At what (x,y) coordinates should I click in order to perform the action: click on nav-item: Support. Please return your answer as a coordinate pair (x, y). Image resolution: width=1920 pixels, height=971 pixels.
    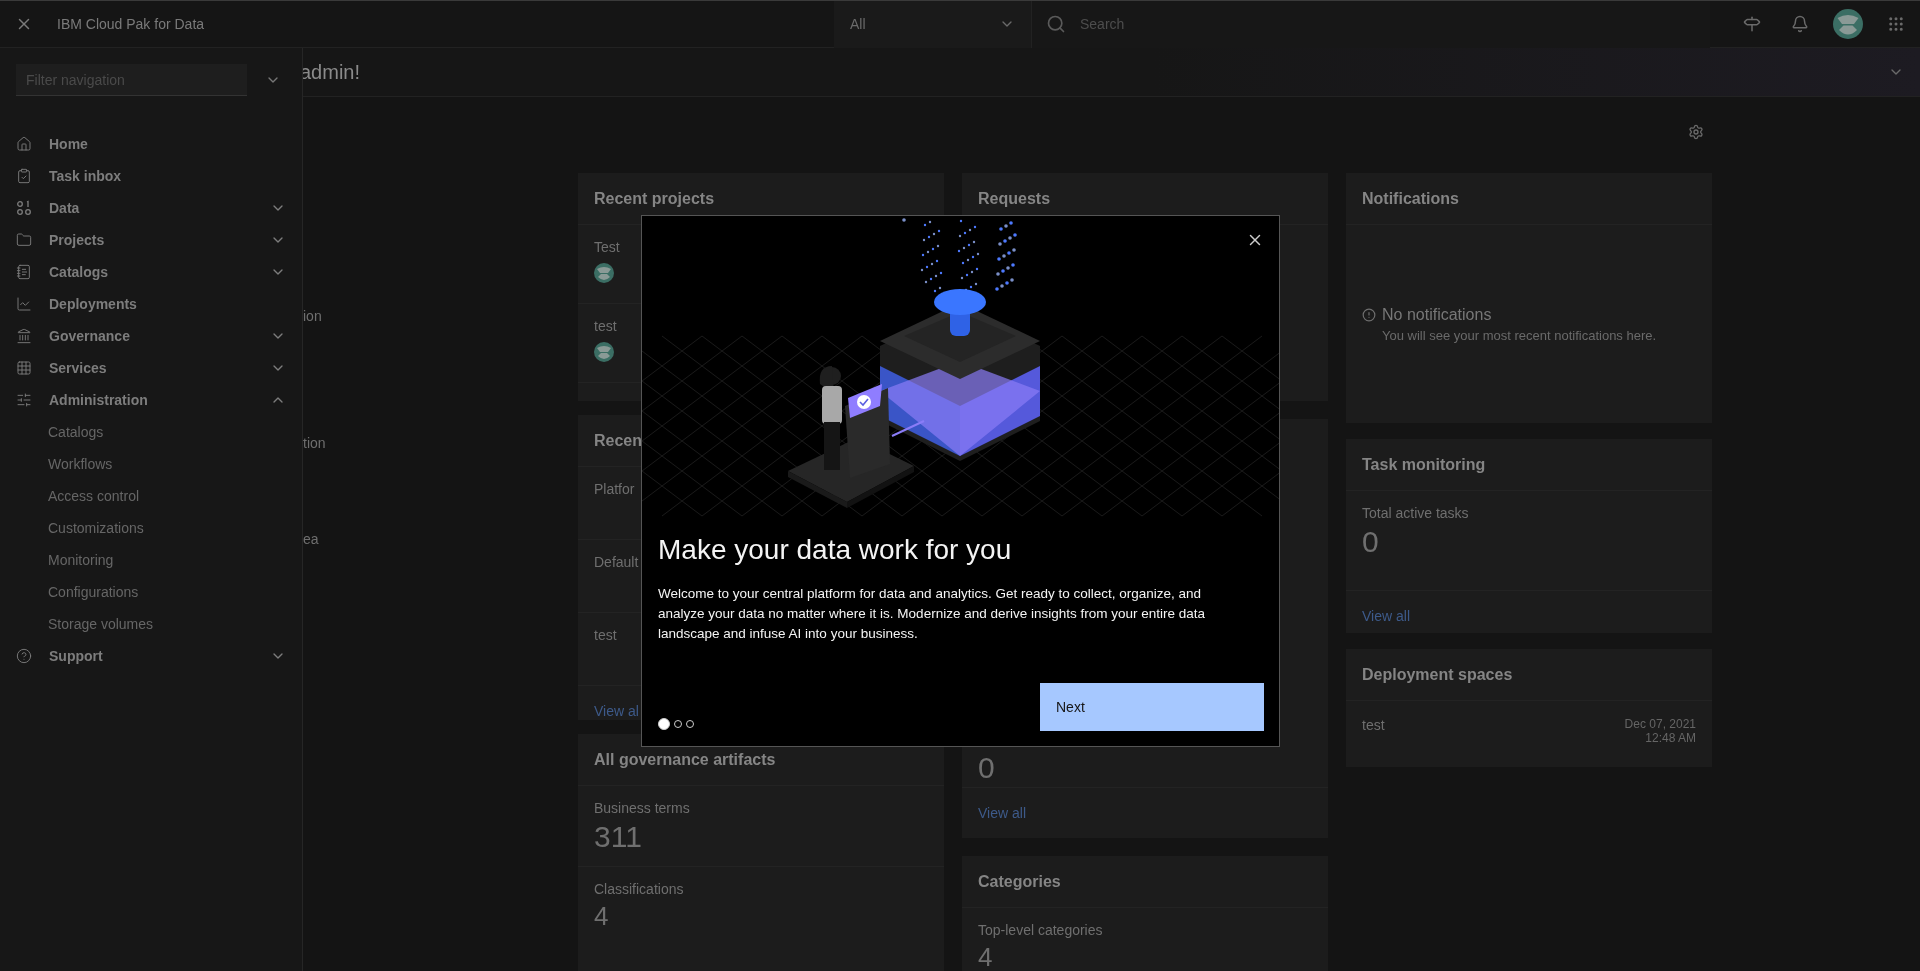
    Looking at the image, I should click on (151, 656).